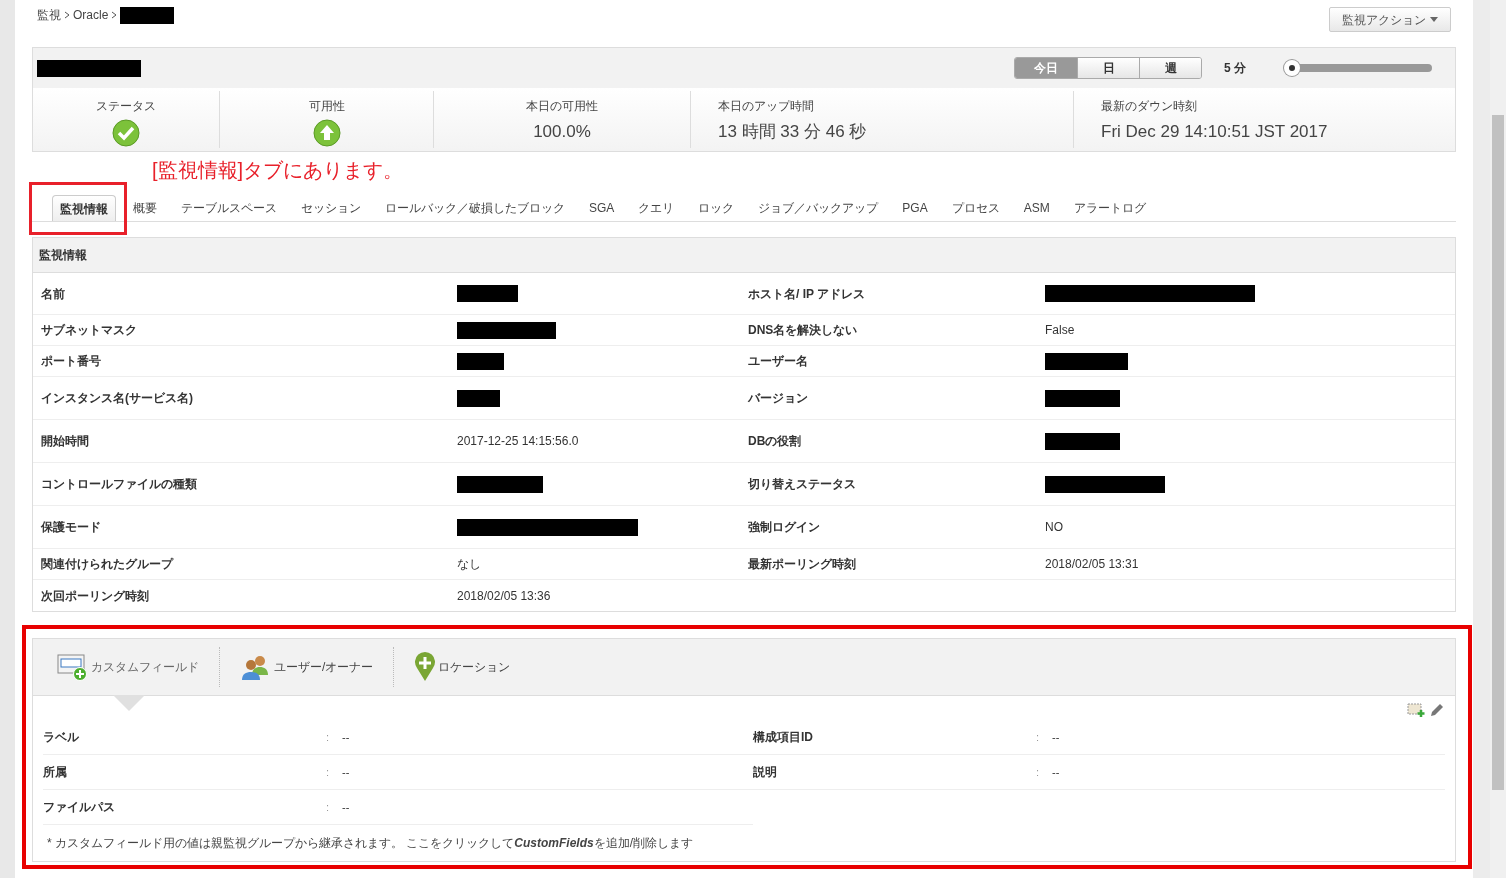 This screenshot has width=1506, height=878. Describe the element at coordinates (765, 772) in the screenshot. I see `field-label: 説明` at that location.